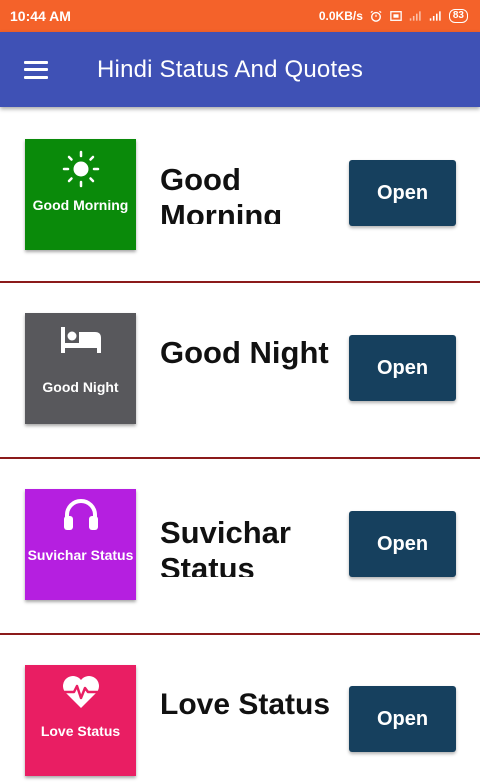 The height and width of the screenshot is (783, 480). I want to click on category-title: Good Morning, so click(221, 193).